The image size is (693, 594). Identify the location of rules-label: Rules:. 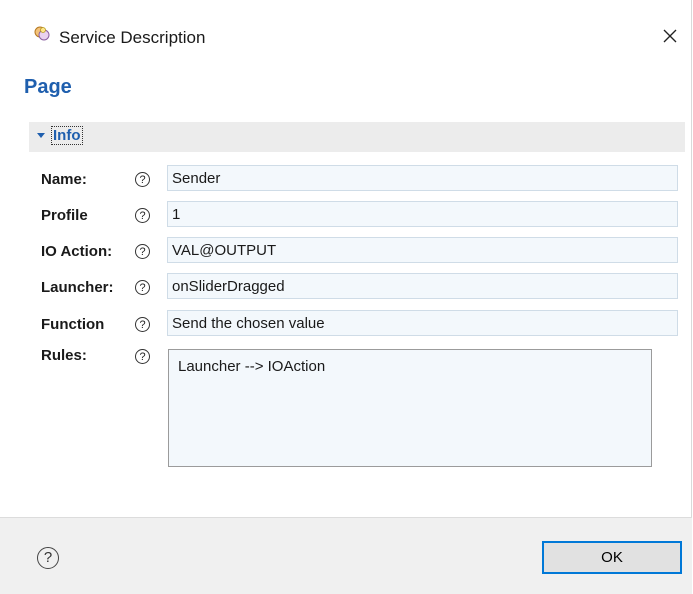
(64, 355).